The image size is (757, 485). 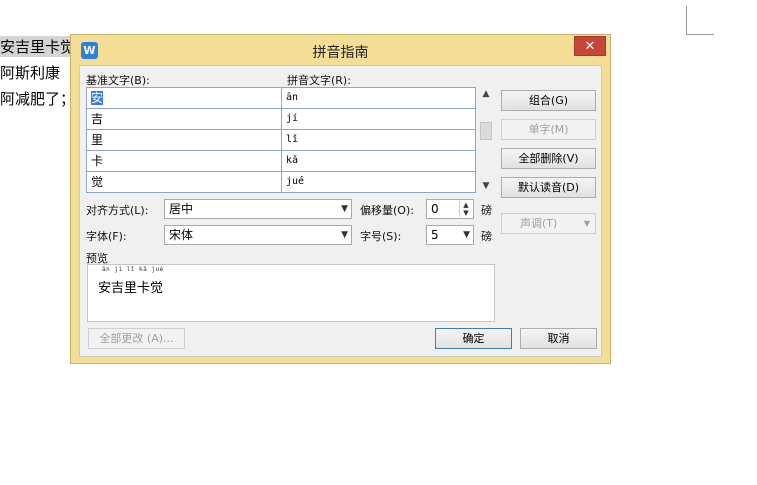 I want to click on grid-row: 觉 jué, so click(x=281, y=182).